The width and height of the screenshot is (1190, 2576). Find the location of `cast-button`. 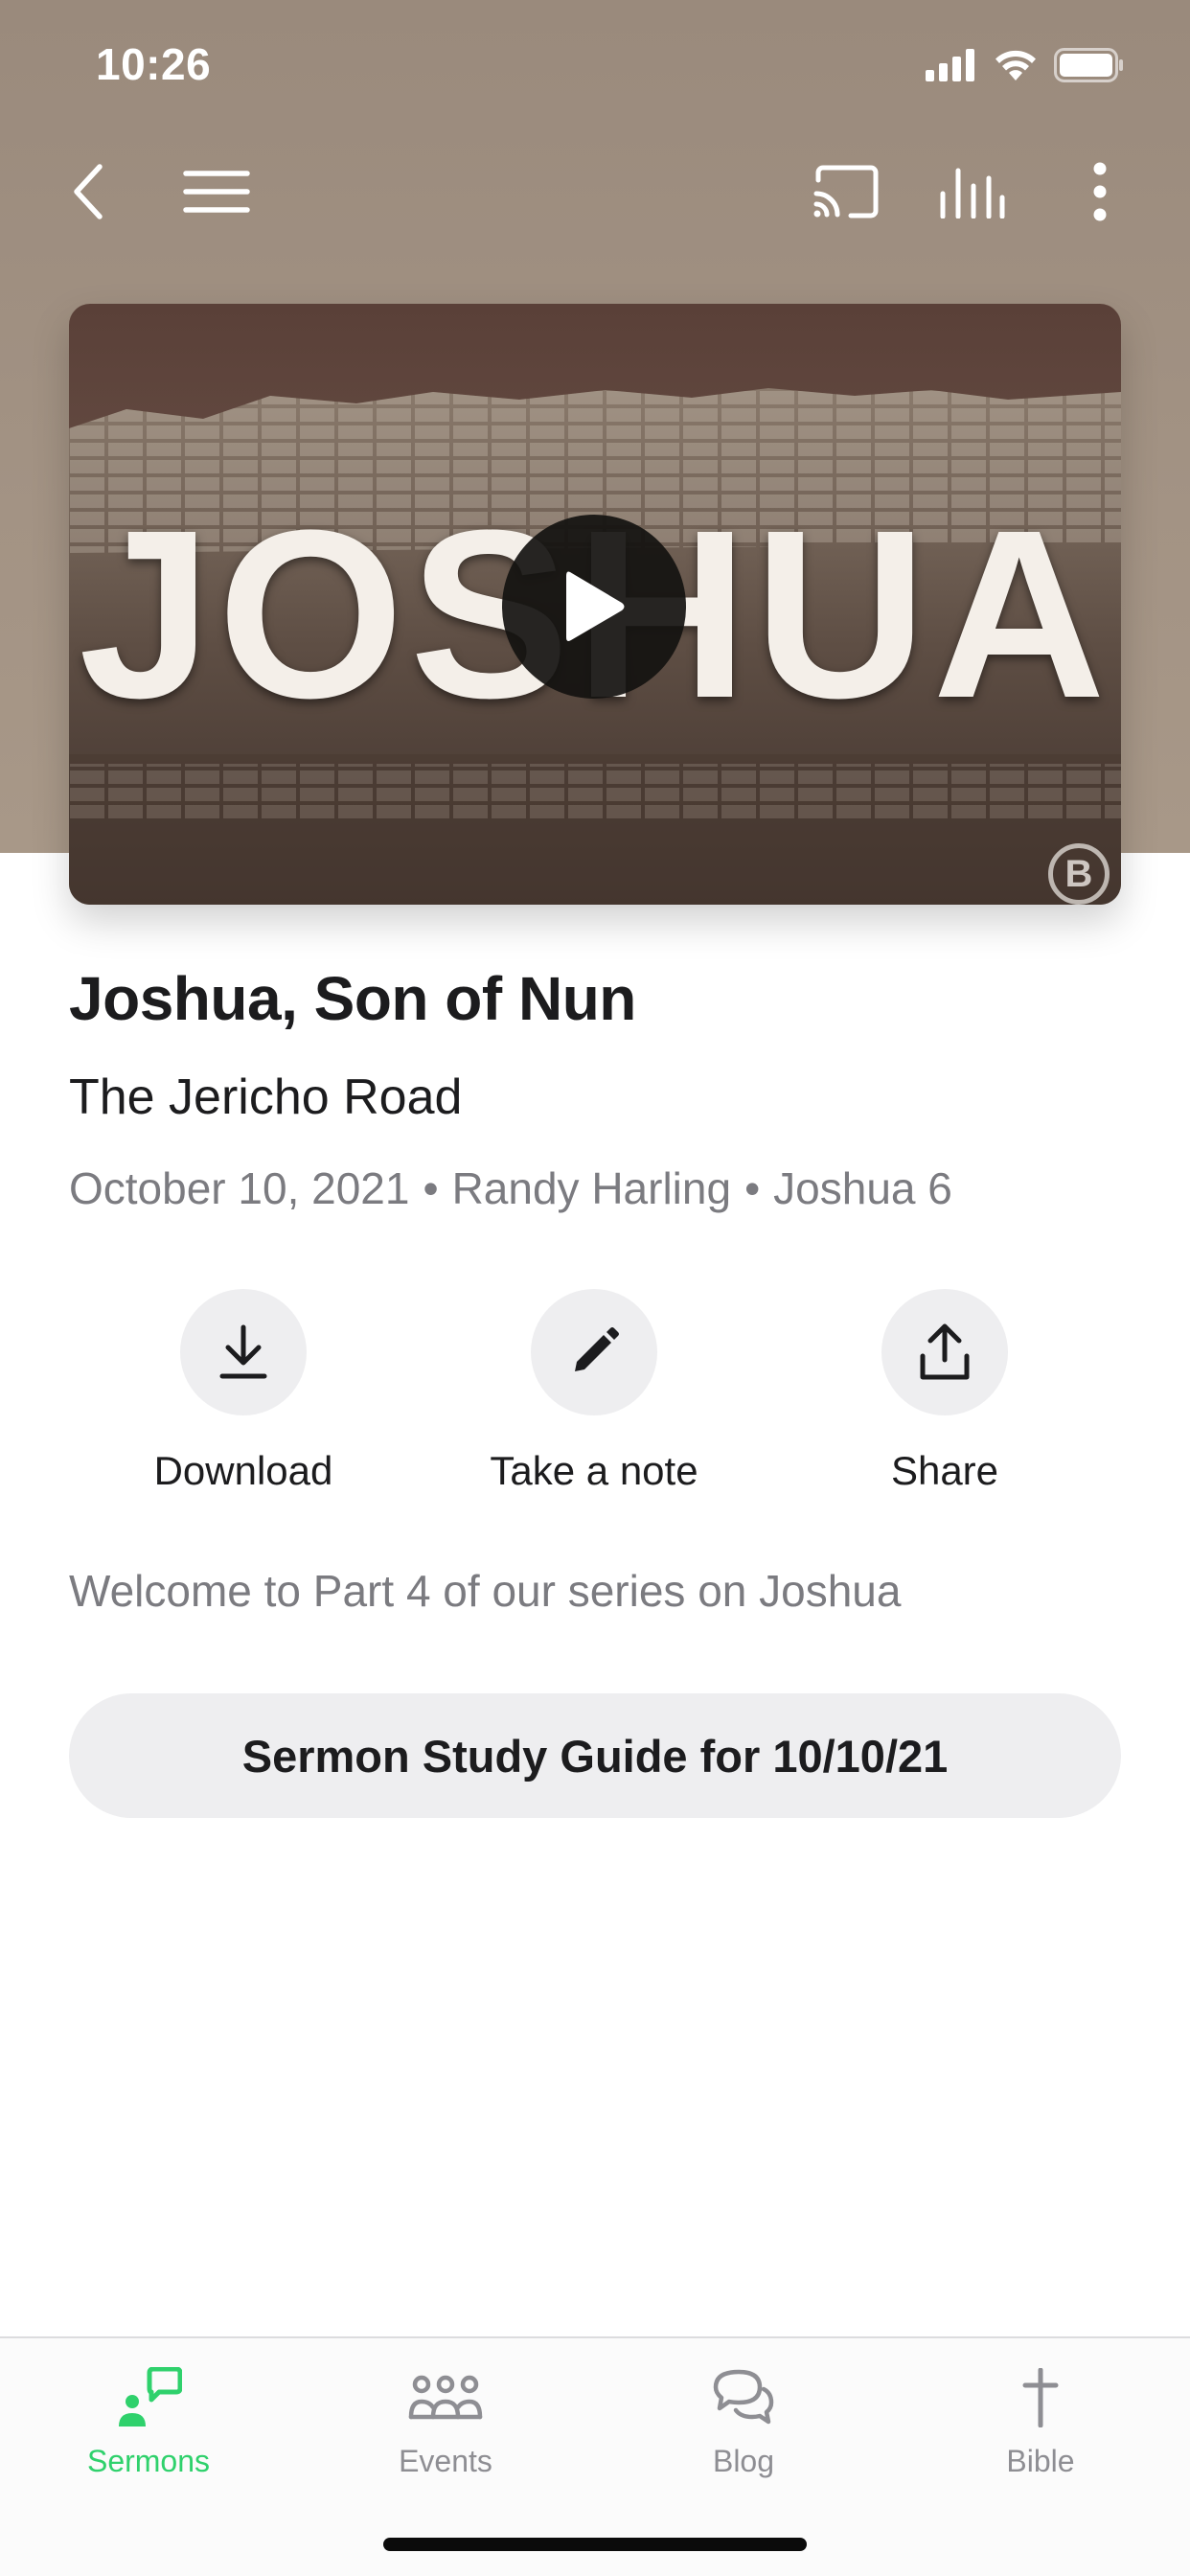

cast-button is located at coordinates (846, 192).